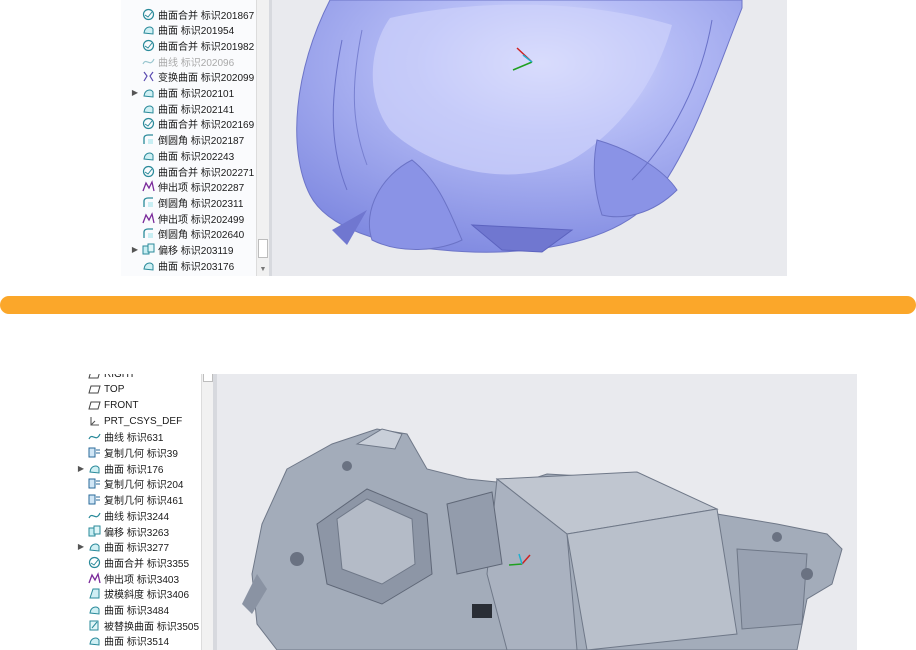  Describe the element at coordinates (121, 405) in the screenshot. I see `tree-item-label: FRONT` at that location.